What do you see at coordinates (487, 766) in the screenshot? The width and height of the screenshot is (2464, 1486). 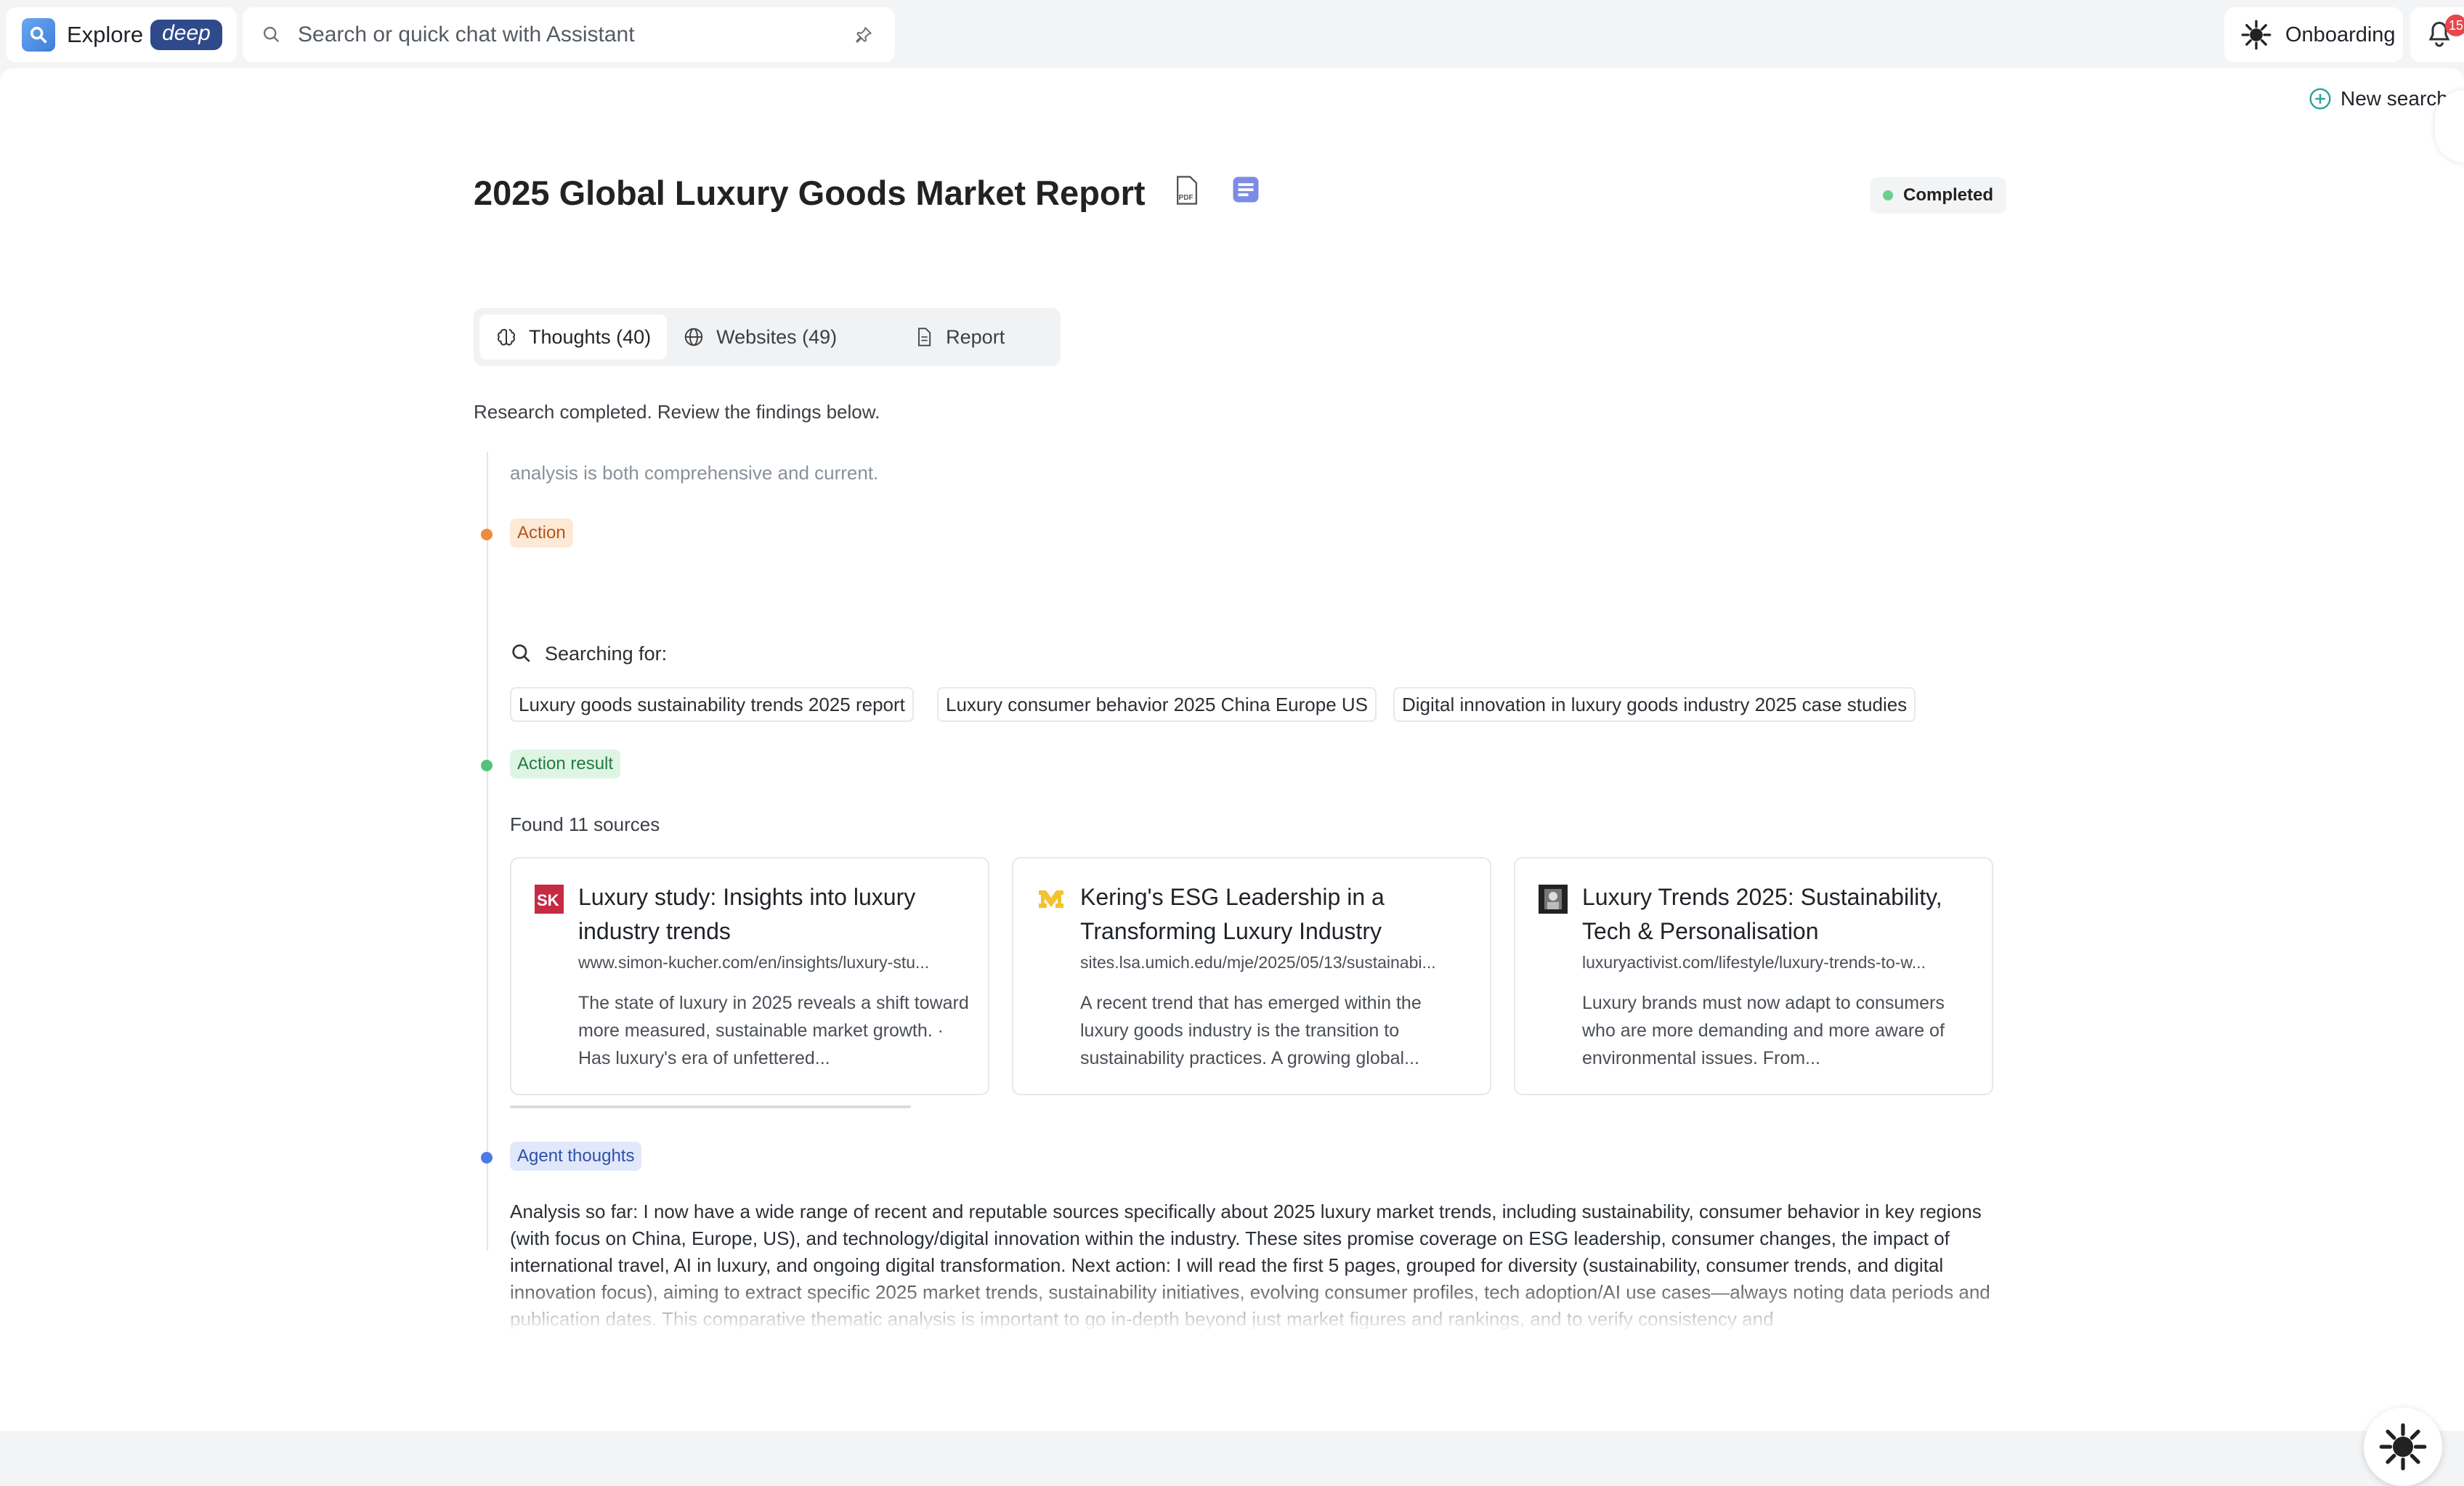 I see `timeline-dot-result` at bounding box center [487, 766].